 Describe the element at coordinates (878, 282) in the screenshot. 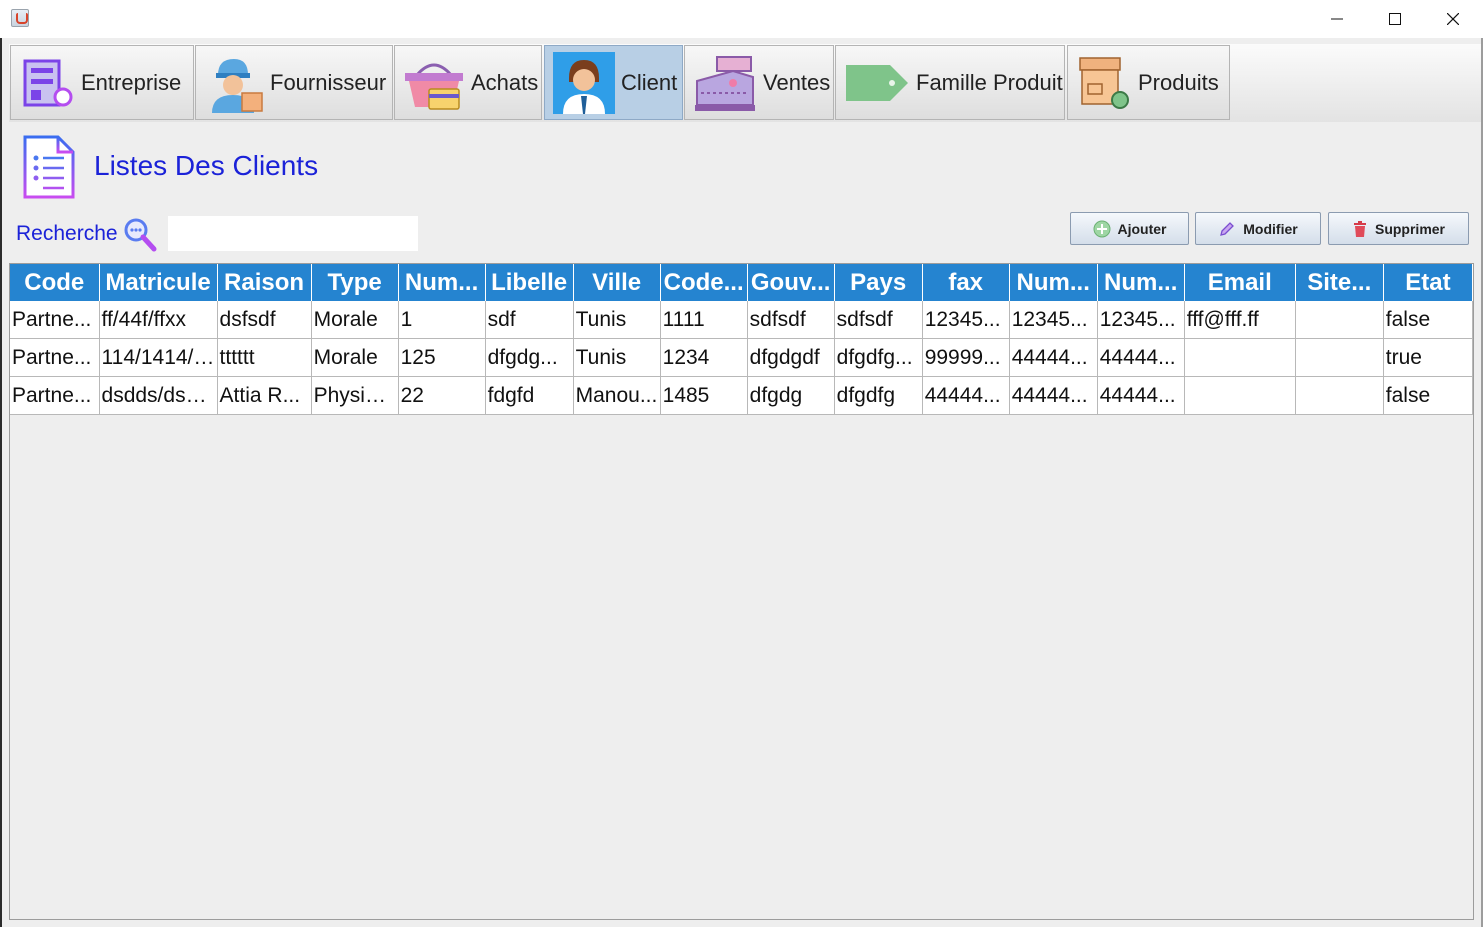

I see `column-header: Pays` at that location.